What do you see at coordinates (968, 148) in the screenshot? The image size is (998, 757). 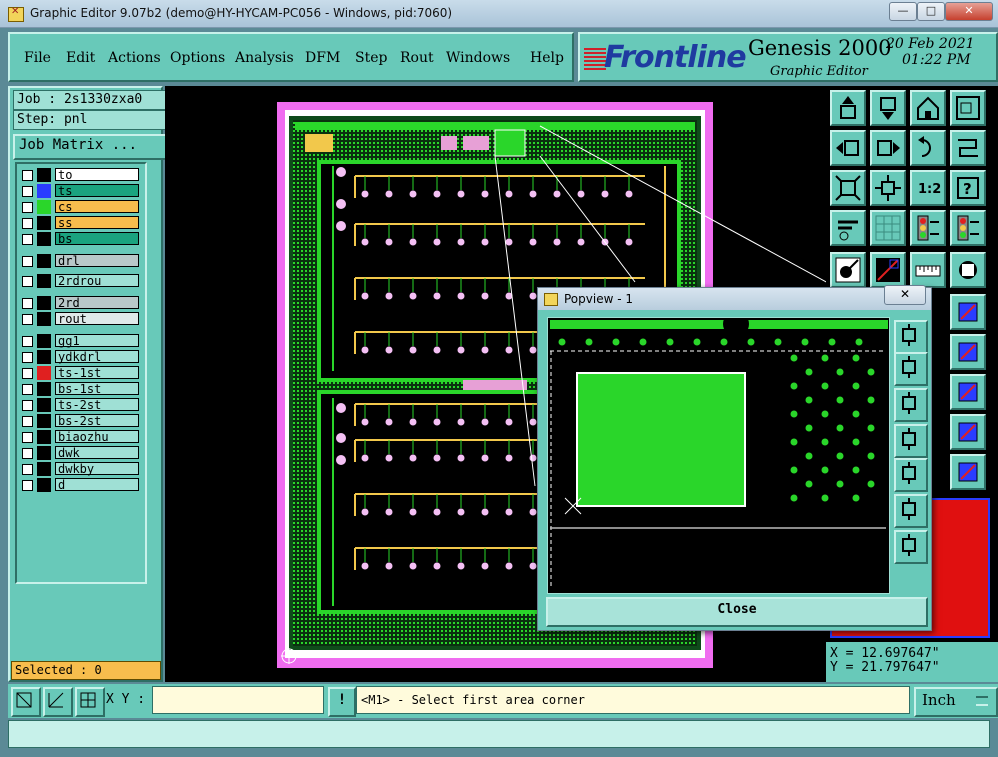 I see `route-button` at bounding box center [968, 148].